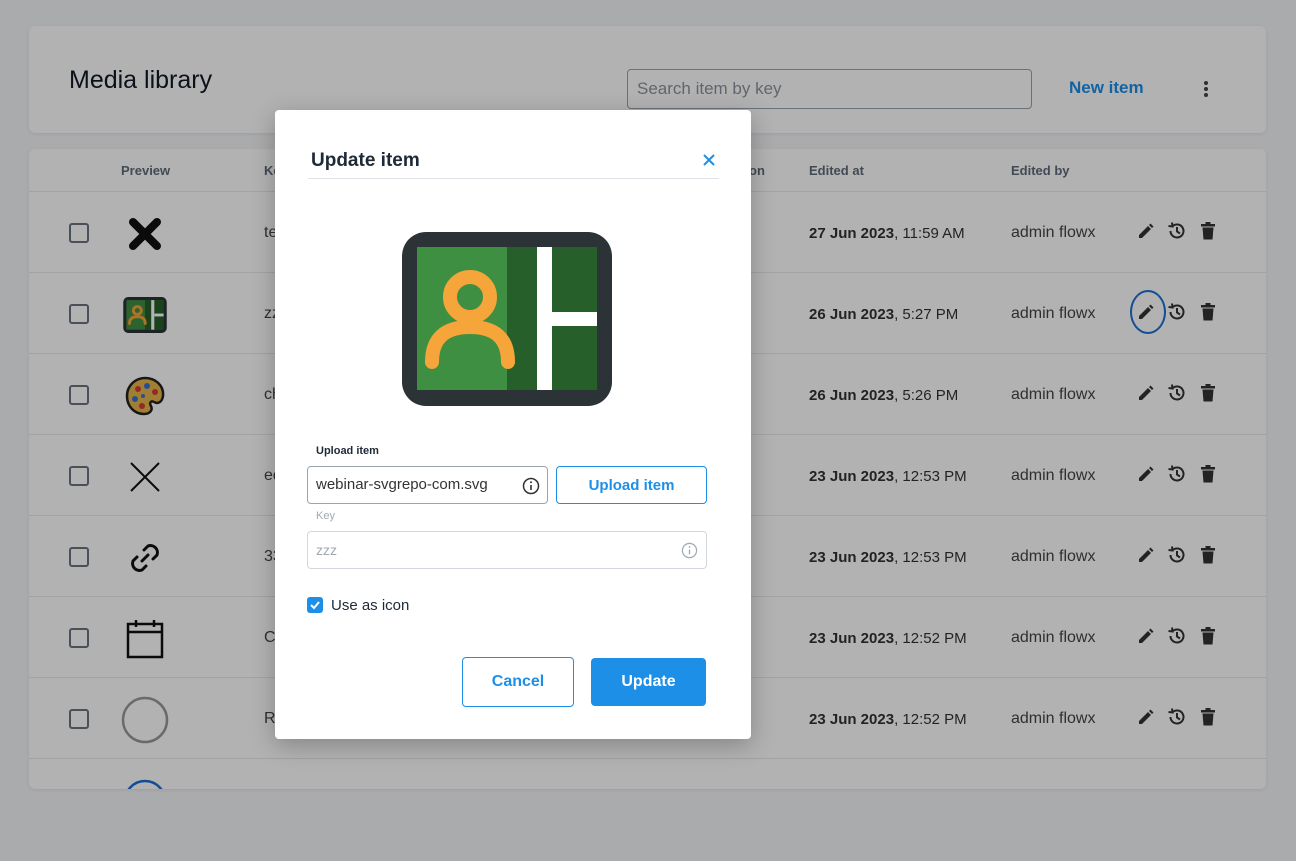 Image resolution: width=1296 pixels, height=861 pixels. What do you see at coordinates (370, 605) in the screenshot?
I see `use-as-icon-label: Use as icon` at bounding box center [370, 605].